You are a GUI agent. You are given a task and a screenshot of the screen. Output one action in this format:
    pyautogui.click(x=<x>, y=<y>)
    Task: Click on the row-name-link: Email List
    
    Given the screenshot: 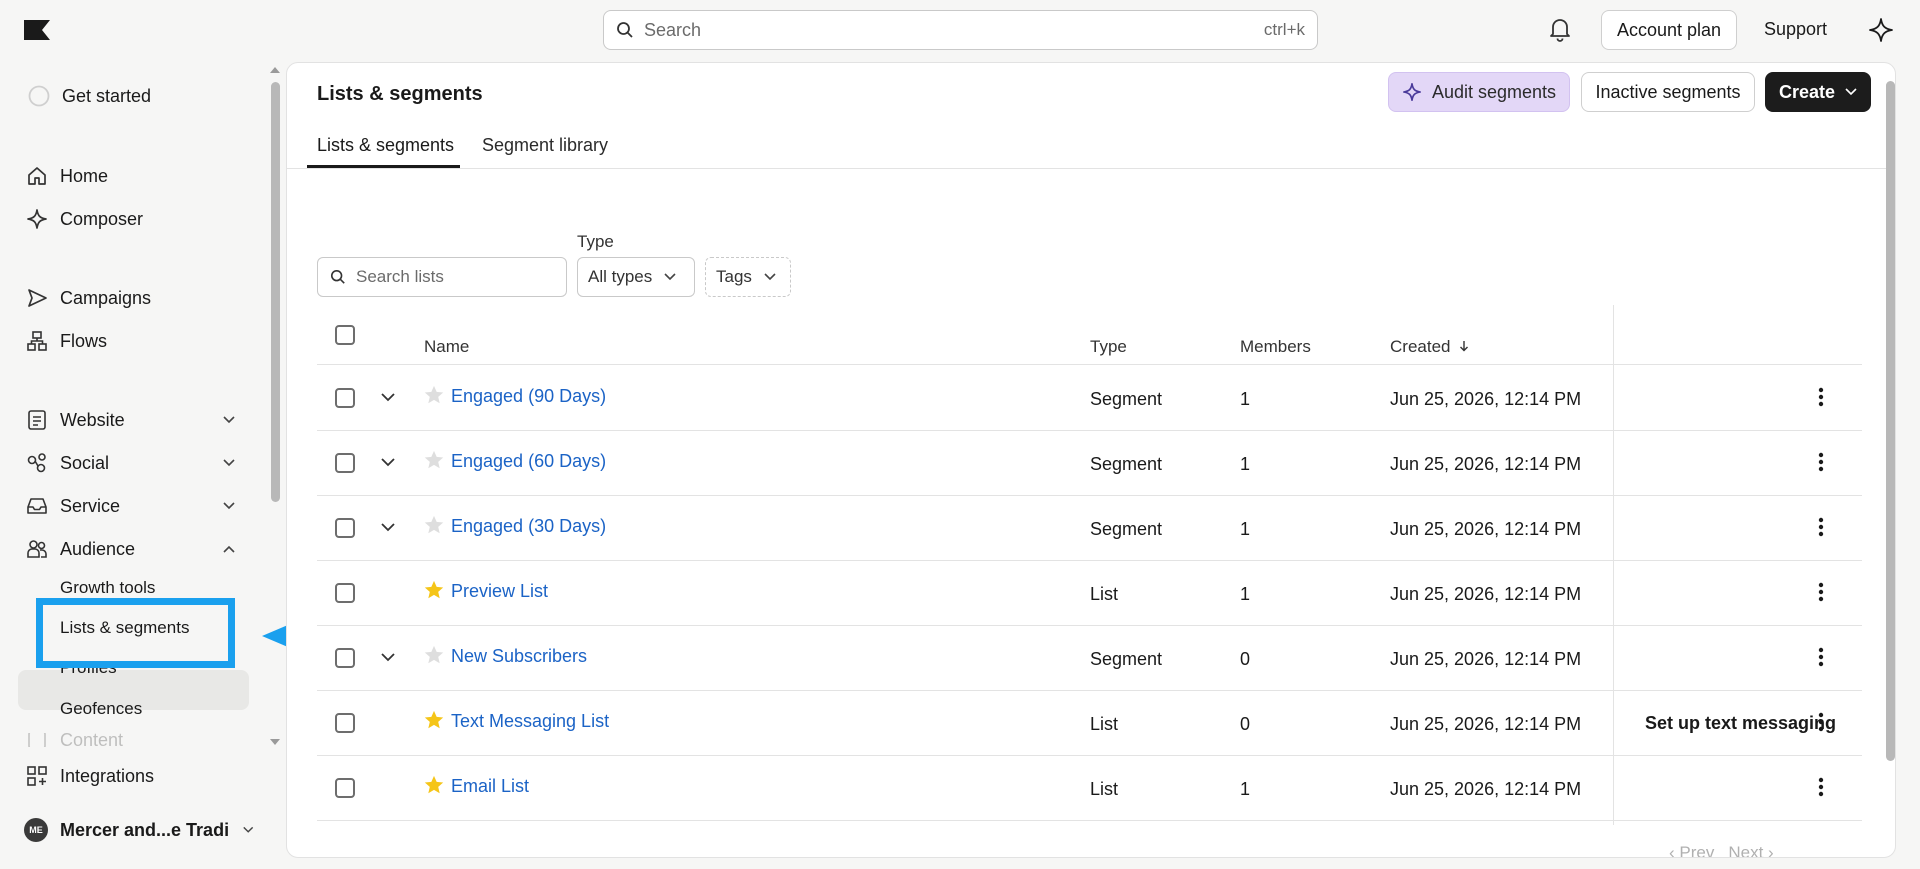 What is the action you would take?
    pyautogui.click(x=490, y=786)
    